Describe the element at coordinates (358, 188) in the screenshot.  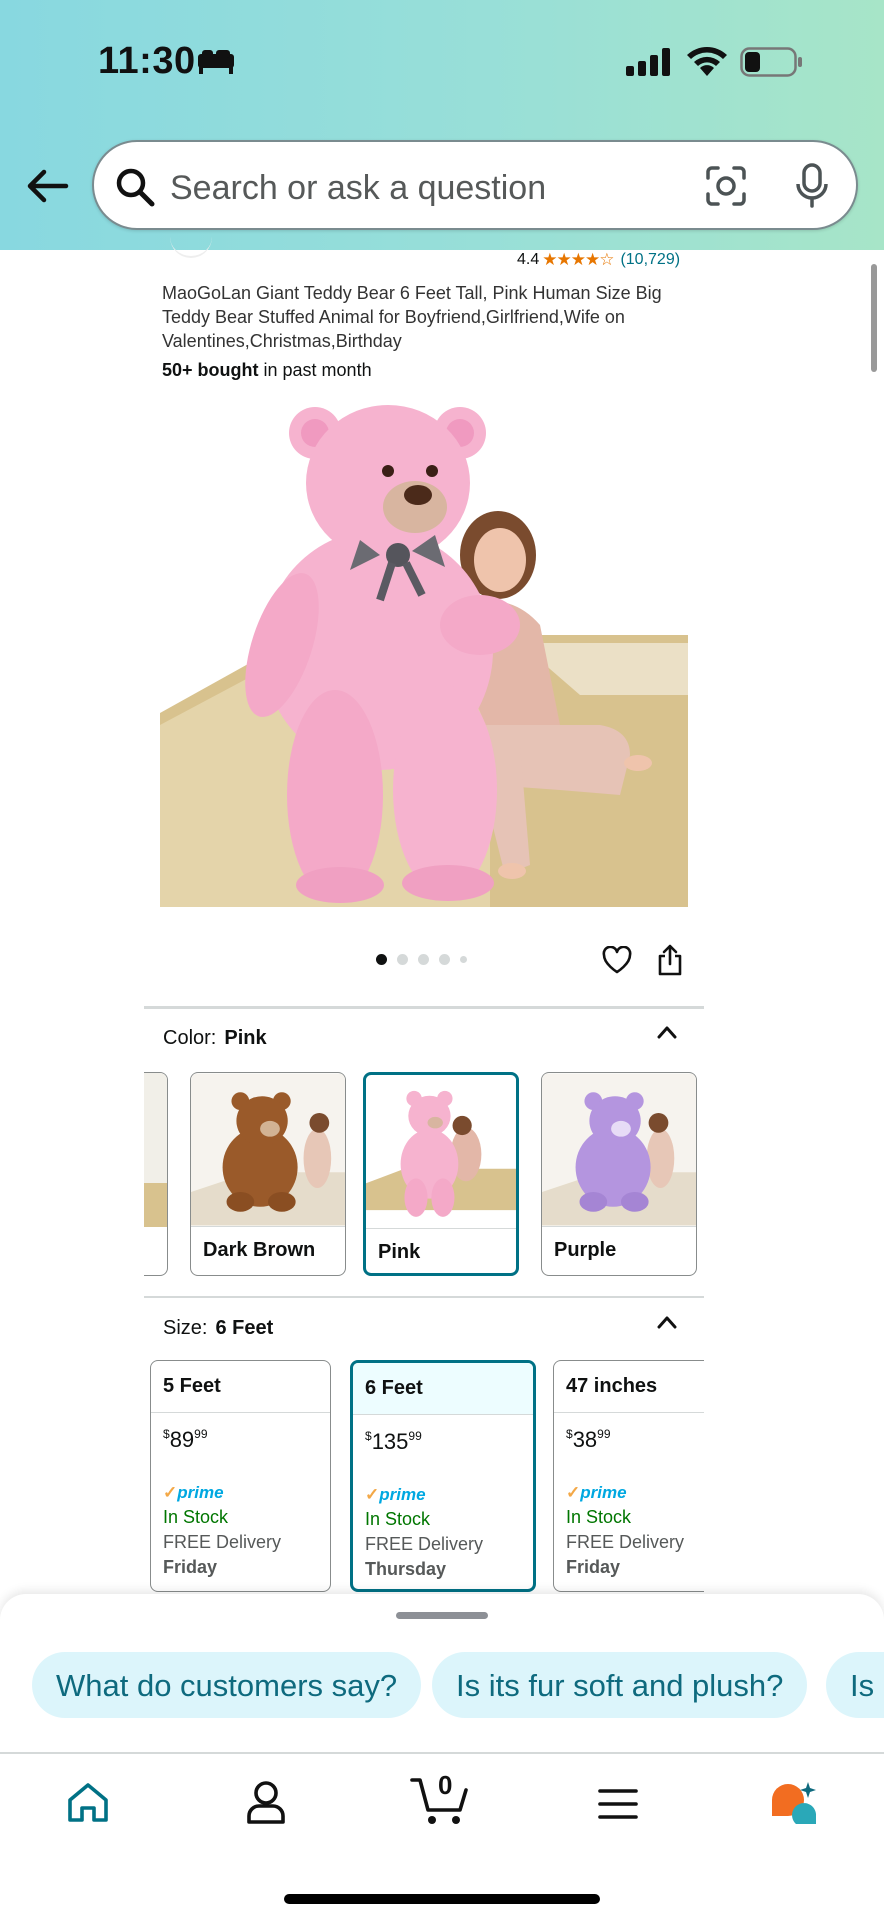
I see `search-input: Search or ask a question` at that location.